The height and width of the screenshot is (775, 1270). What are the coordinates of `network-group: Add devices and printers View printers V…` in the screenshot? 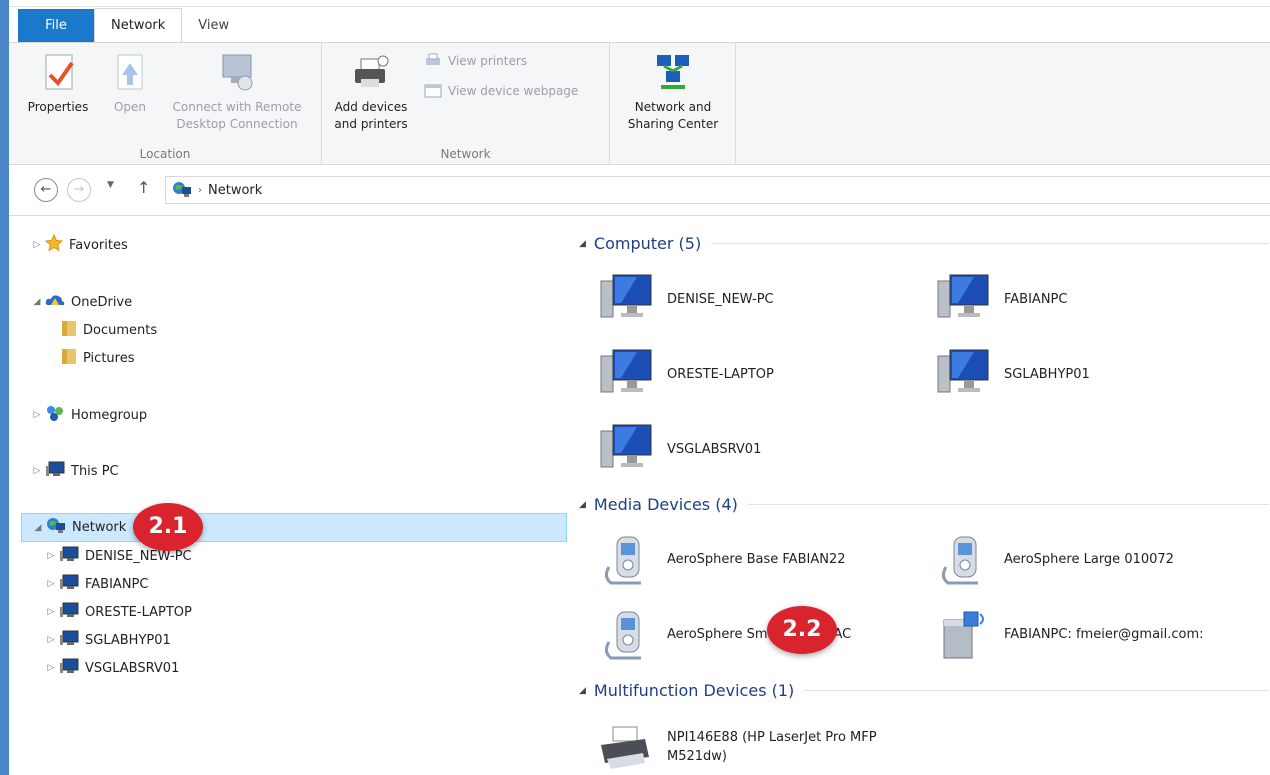 It's located at (466, 104).